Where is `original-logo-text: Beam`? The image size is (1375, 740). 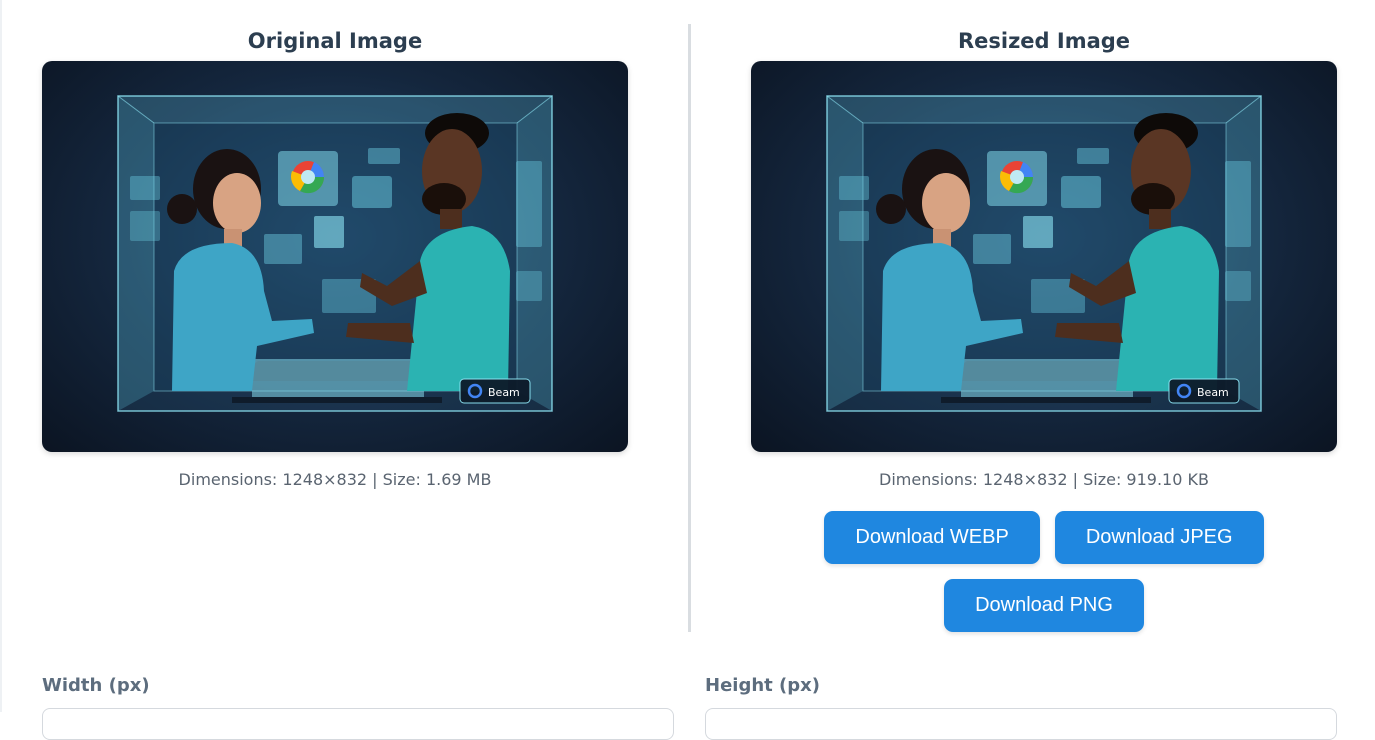
original-logo-text: Beam is located at coordinates (504, 392).